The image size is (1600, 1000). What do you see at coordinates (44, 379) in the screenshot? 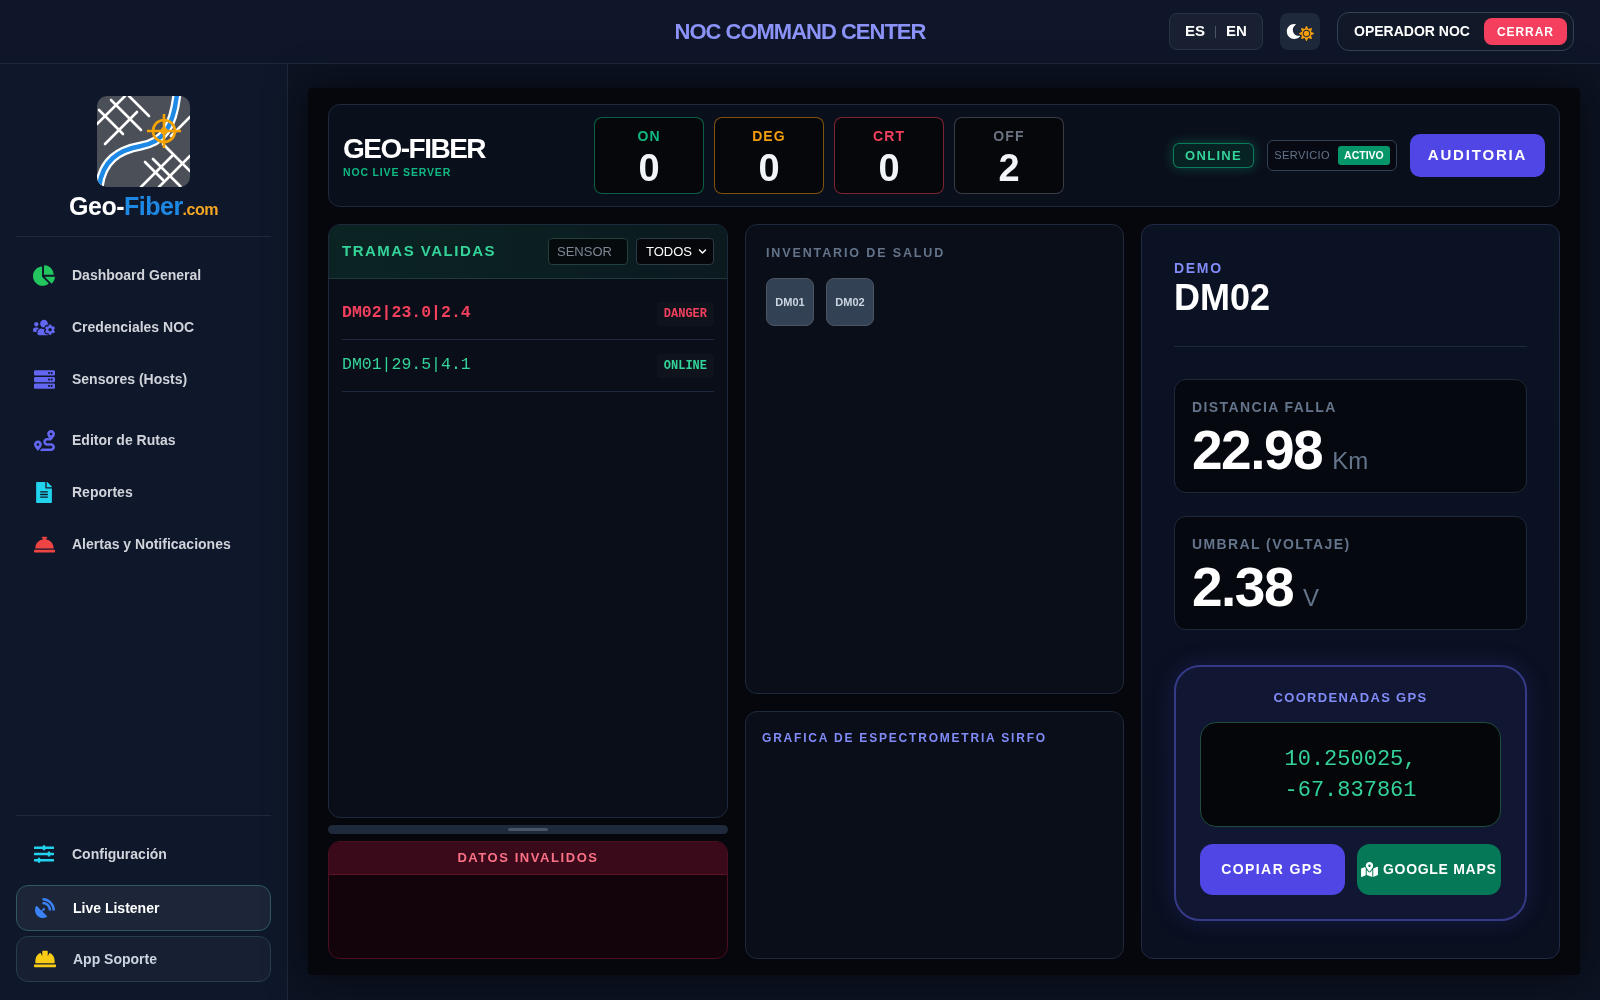
I see `server-icon` at bounding box center [44, 379].